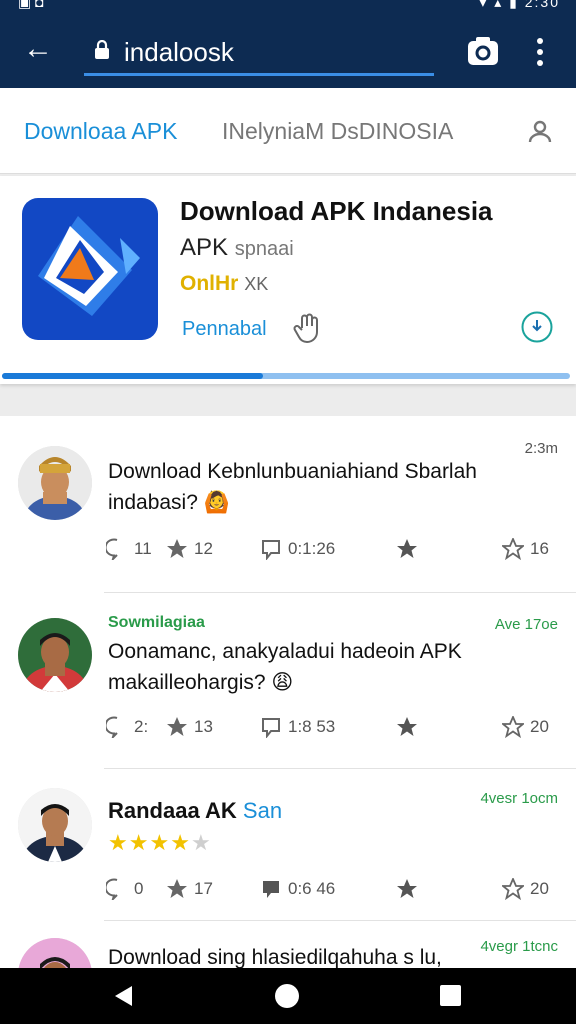 The height and width of the screenshot is (1024, 576). I want to click on rating-stars: ★★★★★, so click(160, 843).